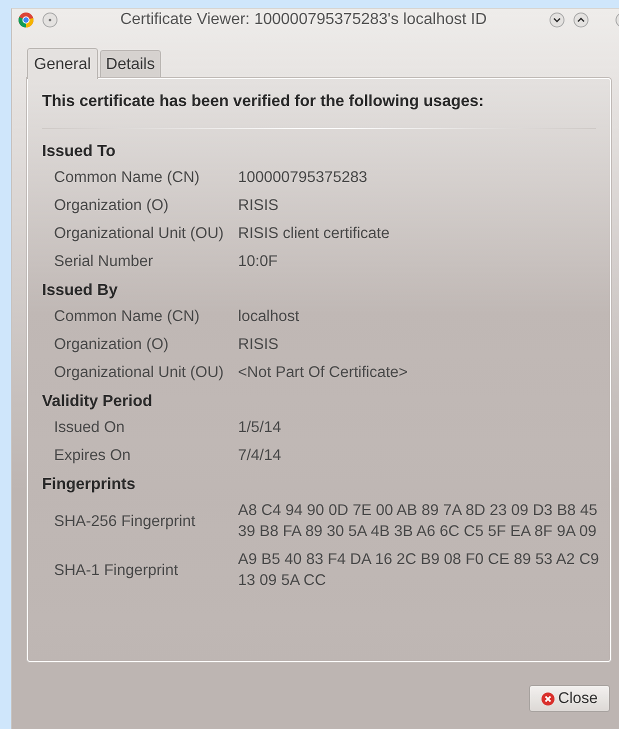 The width and height of the screenshot is (619, 729). I want to click on section-heading: Fingerprints, so click(89, 485).